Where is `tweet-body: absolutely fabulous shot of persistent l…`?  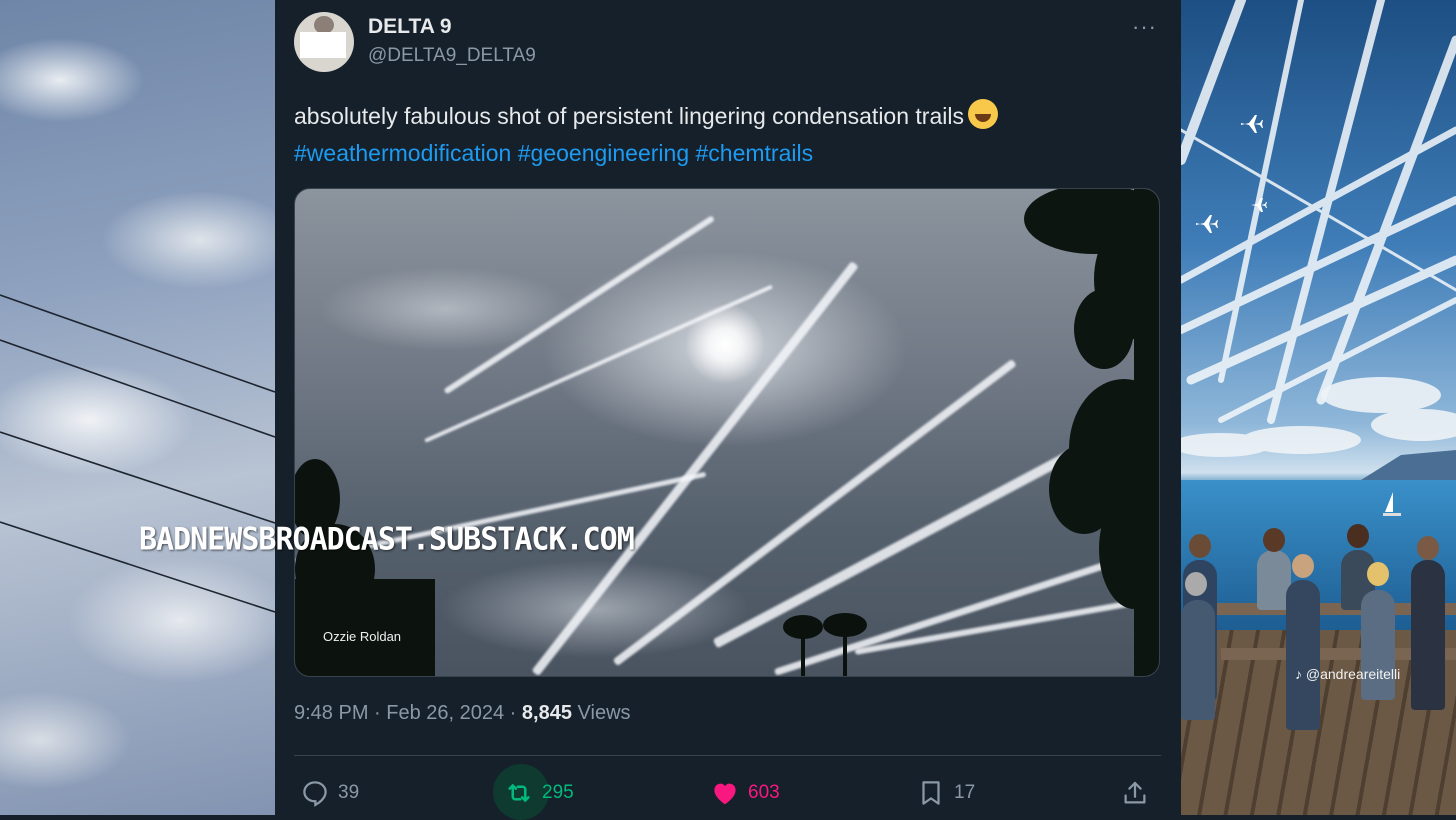 tweet-body: absolutely fabulous shot of persistent l… is located at coordinates (629, 116).